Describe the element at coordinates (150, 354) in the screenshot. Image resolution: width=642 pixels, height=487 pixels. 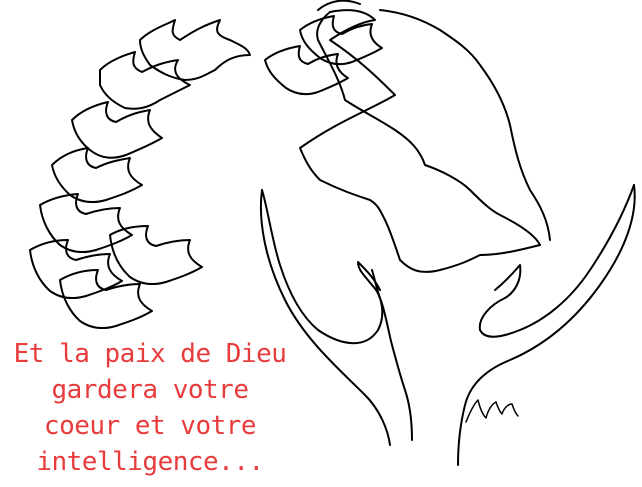
I see `caption-line-1: Et la paix de Dieu` at that location.